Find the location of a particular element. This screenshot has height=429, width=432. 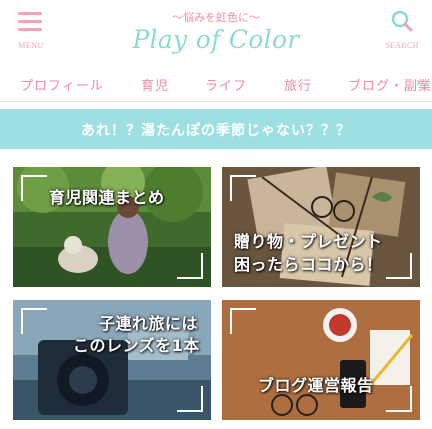

nav-item-travel: 旅行 is located at coordinates (298, 84).